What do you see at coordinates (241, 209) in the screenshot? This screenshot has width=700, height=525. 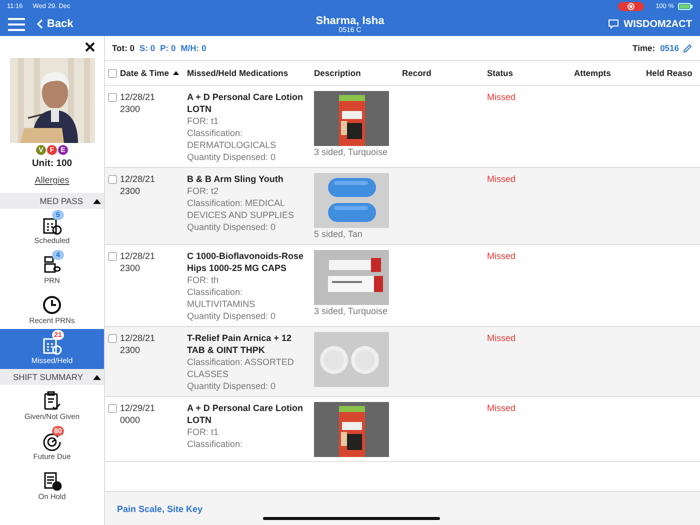 I see `medication-detail: Classification: MEDICAL DEVICES AND SUPPLIES` at bounding box center [241, 209].